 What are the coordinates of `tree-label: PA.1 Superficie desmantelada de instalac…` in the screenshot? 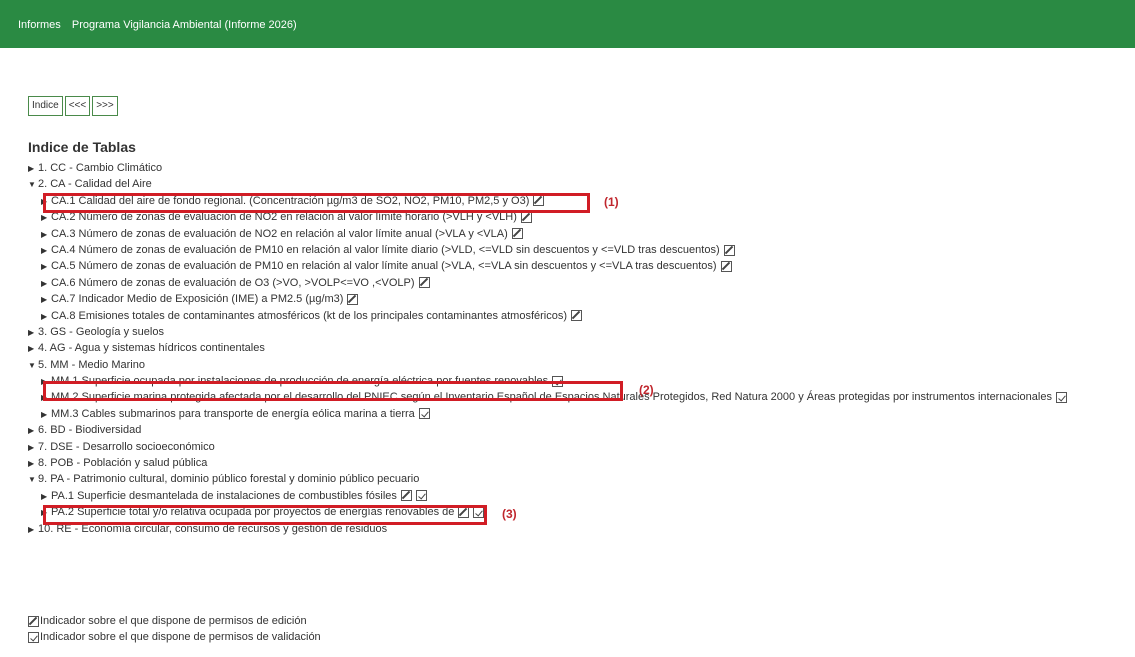 It's located at (224, 496).